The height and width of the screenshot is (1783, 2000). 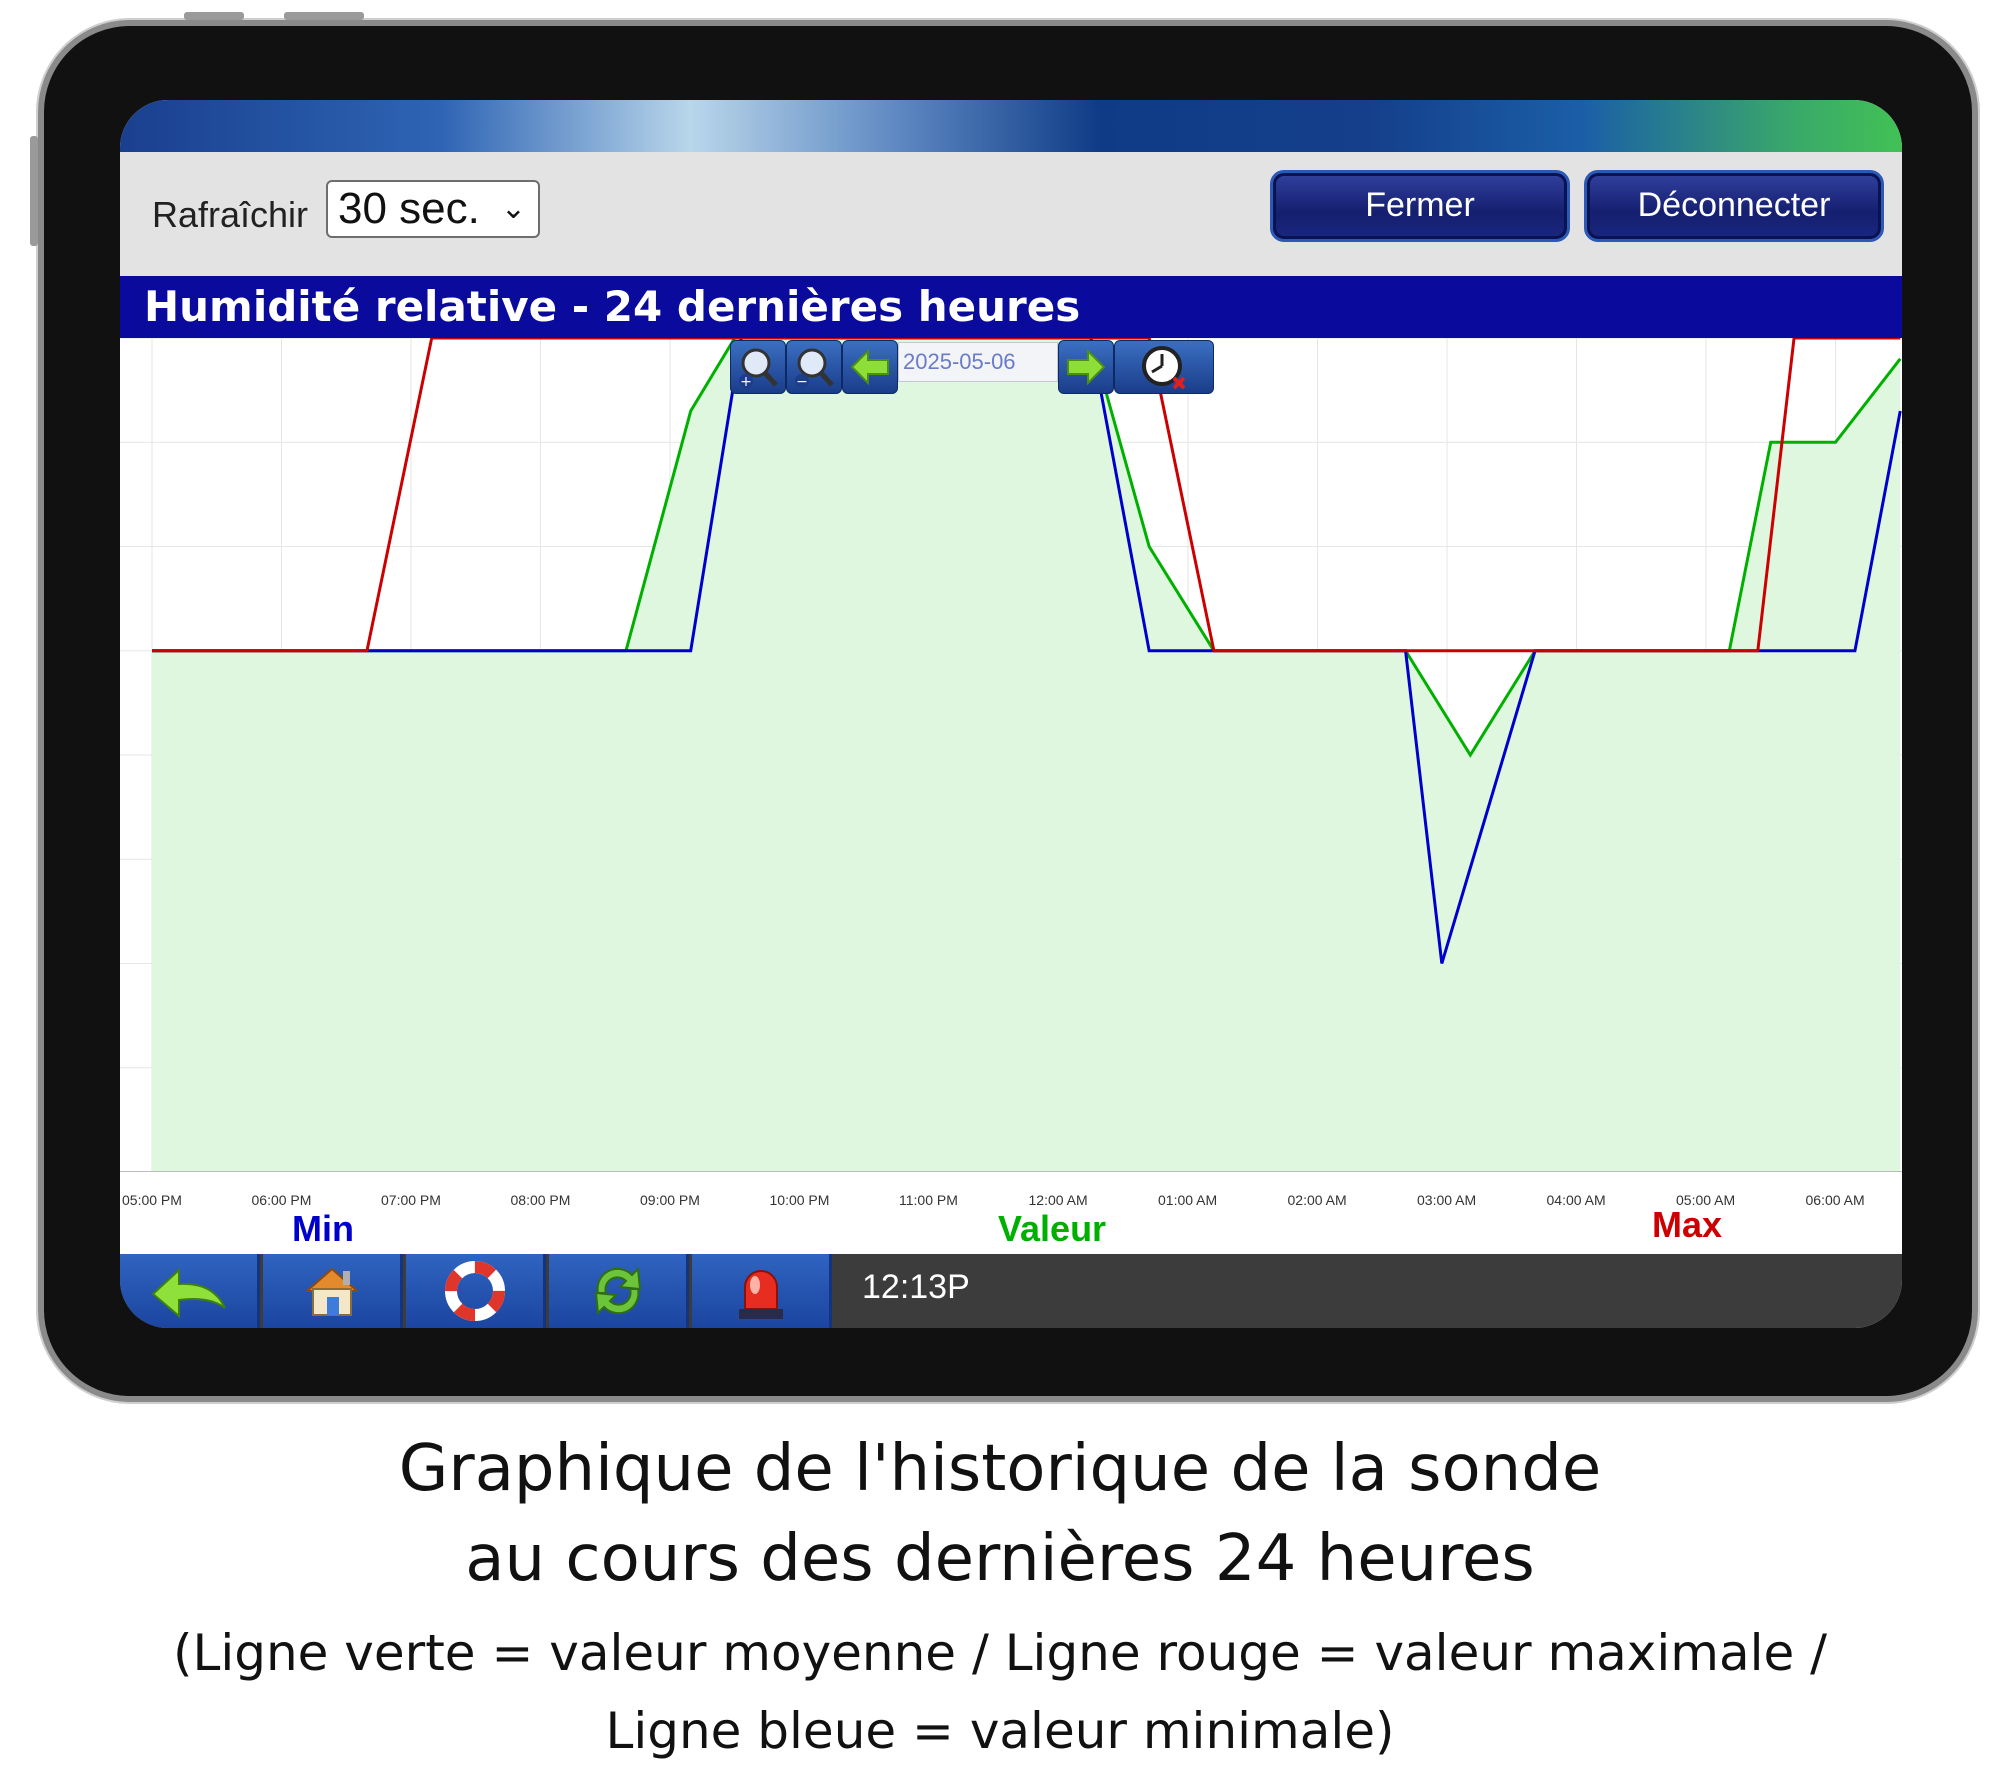 What do you see at coordinates (1000, 1559) in the screenshot?
I see `caption-line-2: au cours des dernières 24 heures` at bounding box center [1000, 1559].